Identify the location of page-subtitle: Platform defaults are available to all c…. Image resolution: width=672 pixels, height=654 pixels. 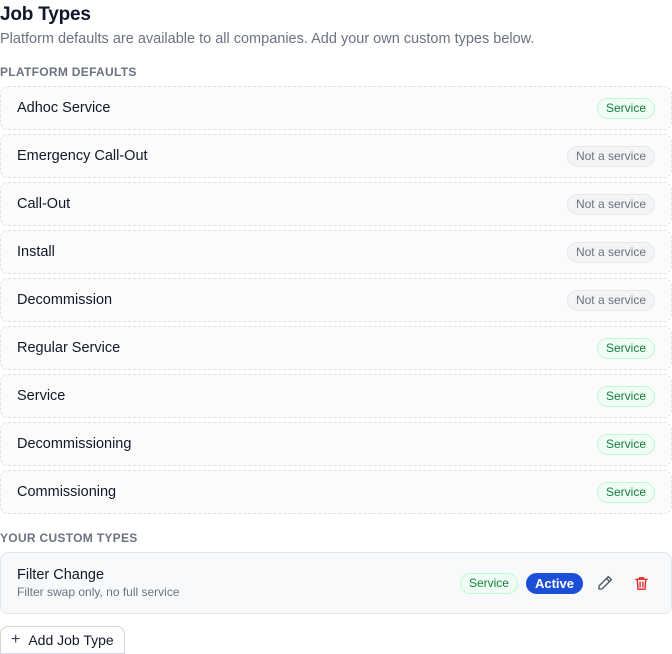
(267, 39).